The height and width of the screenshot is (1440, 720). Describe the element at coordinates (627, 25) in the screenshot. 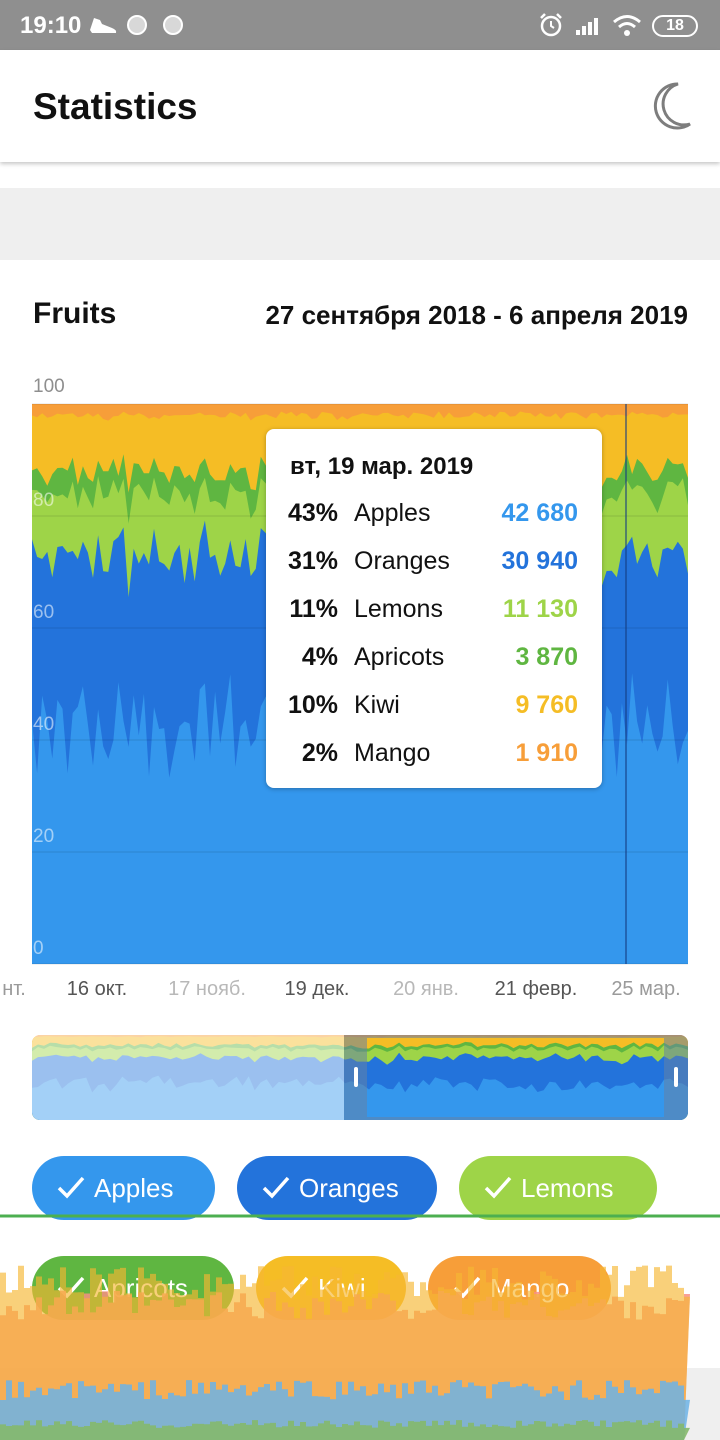

I see `wifi-icon` at that location.